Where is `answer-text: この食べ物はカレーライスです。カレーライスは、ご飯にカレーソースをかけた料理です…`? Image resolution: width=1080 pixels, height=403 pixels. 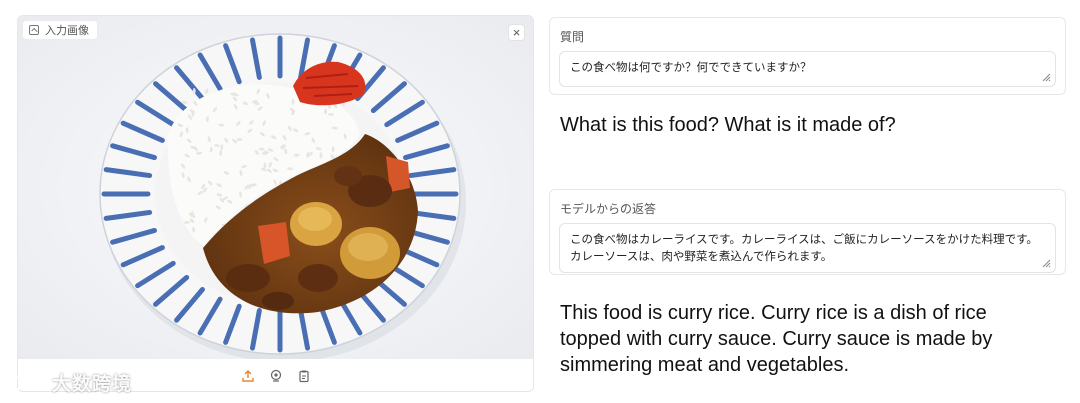
answer-text: この食べ物はカレーライスです。カレーライスは、ご飯にカレーソースをかけた料理です… is located at coordinates (804, 248).